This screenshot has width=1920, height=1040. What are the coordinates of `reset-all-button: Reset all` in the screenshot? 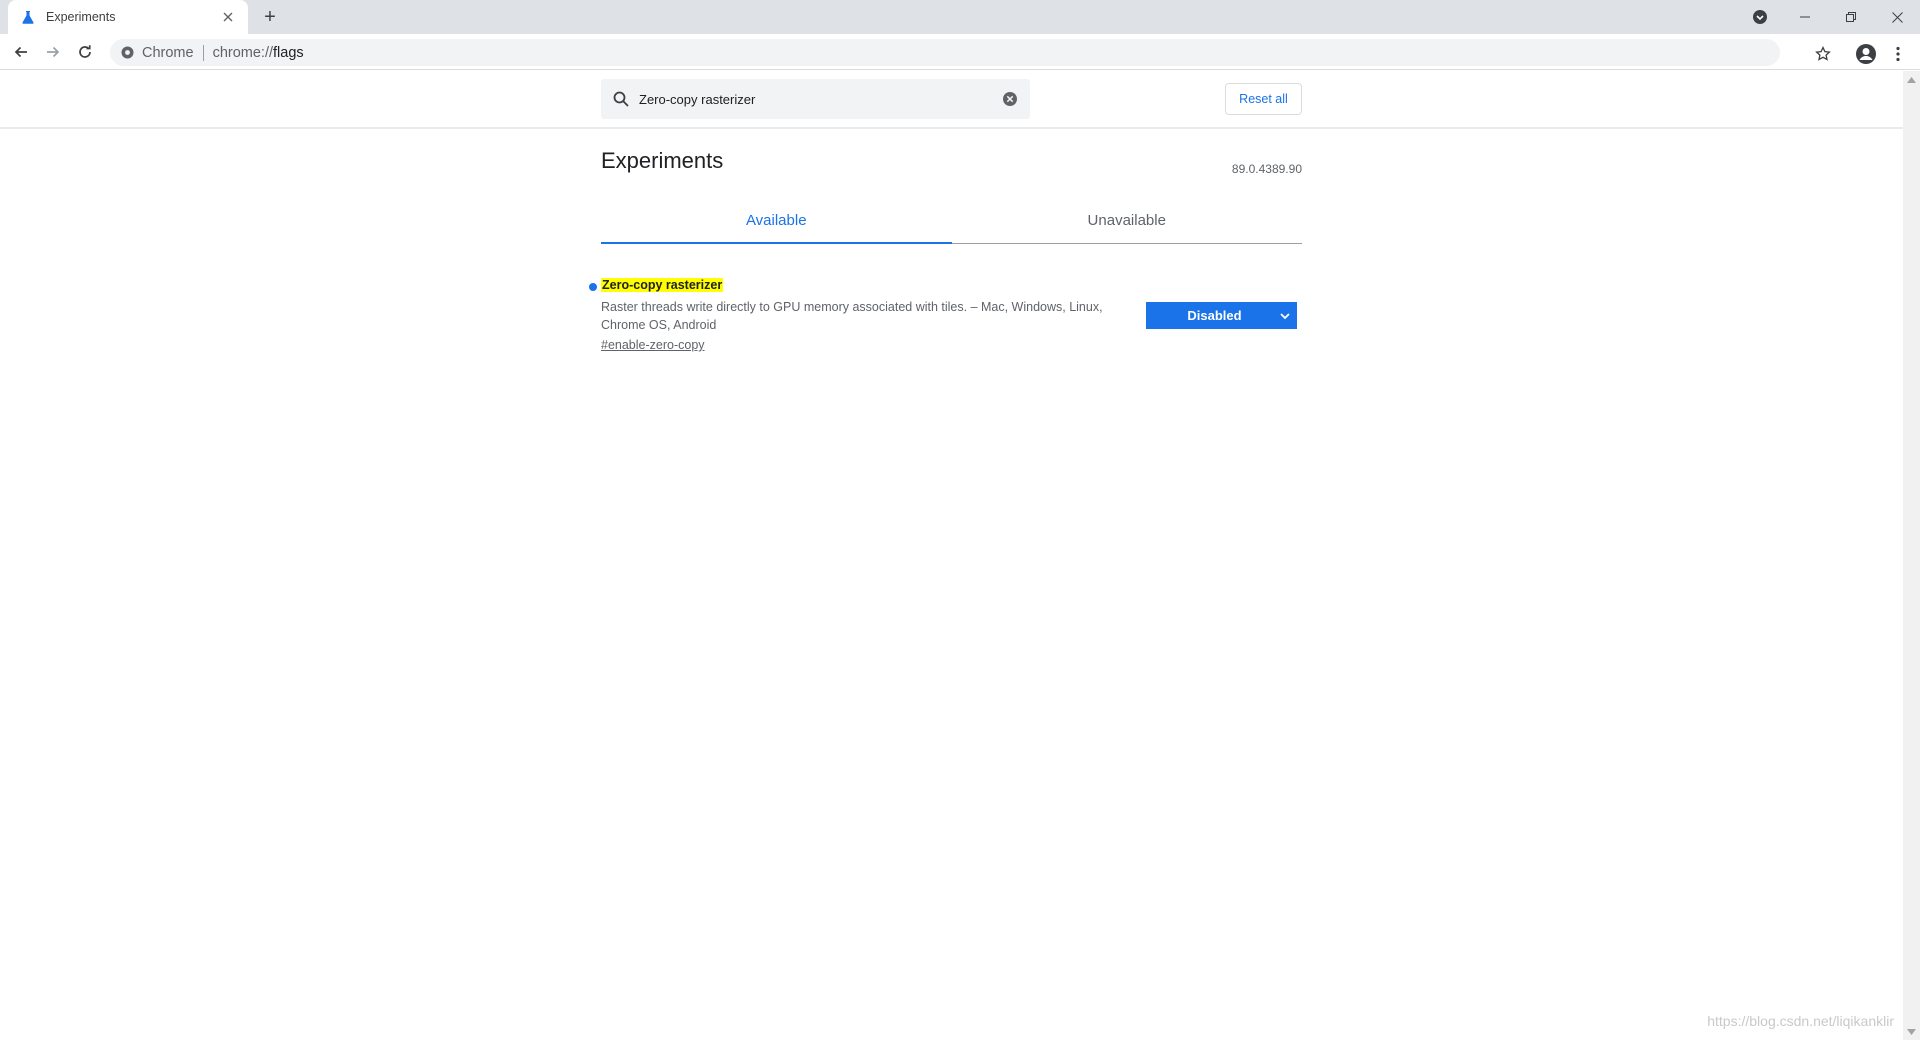 It's located at (1263, 99).